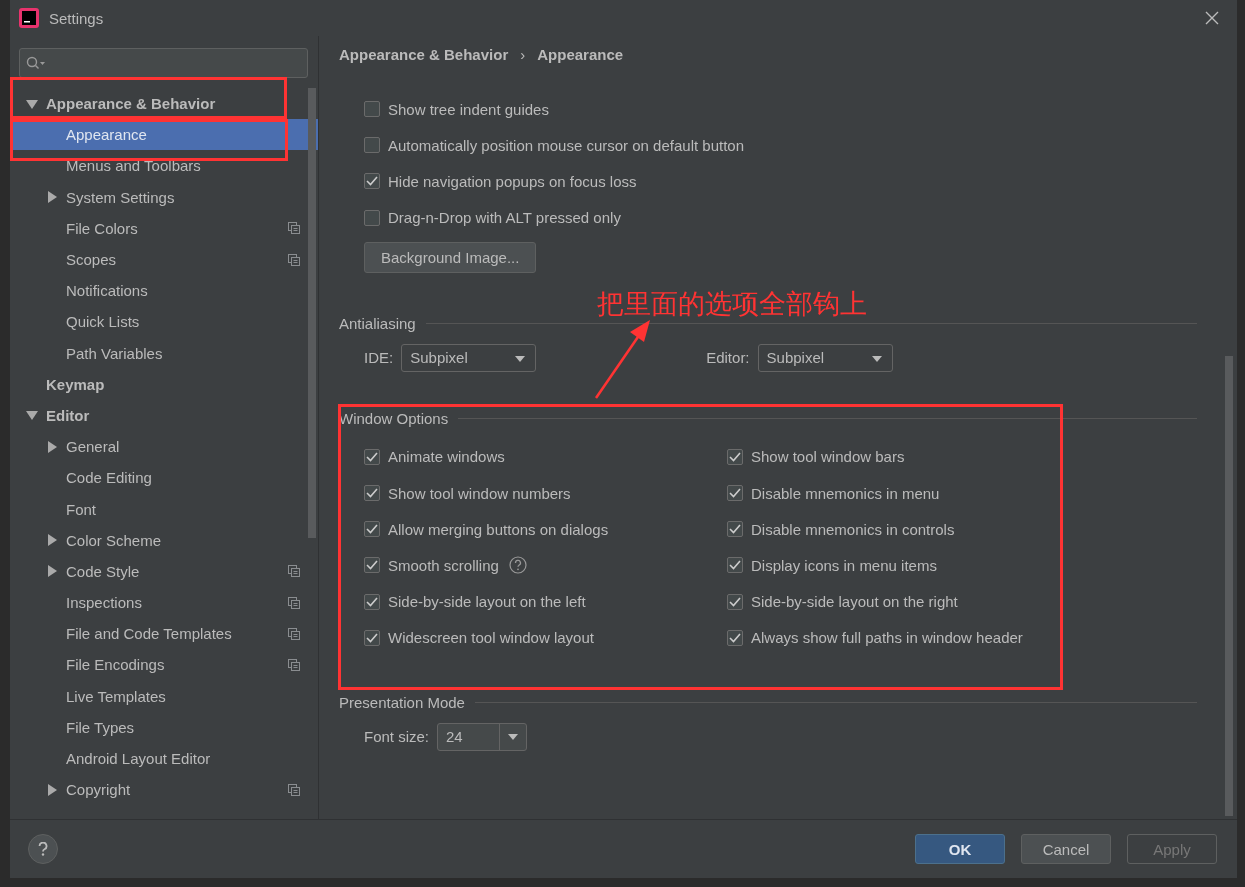  What do you see at coordinates (114, 540) in the screenshot?
I see `tree-label: Color Scheme` at bounding box center [114, 540].